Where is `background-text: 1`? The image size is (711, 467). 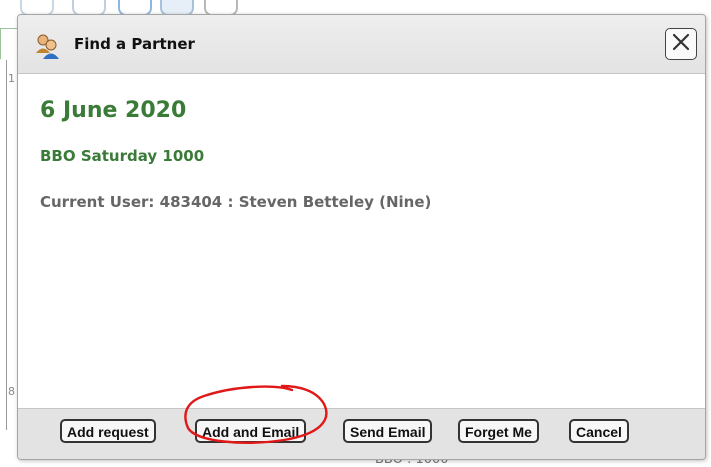
background-text: 1 is located at coordinates (11, 78).